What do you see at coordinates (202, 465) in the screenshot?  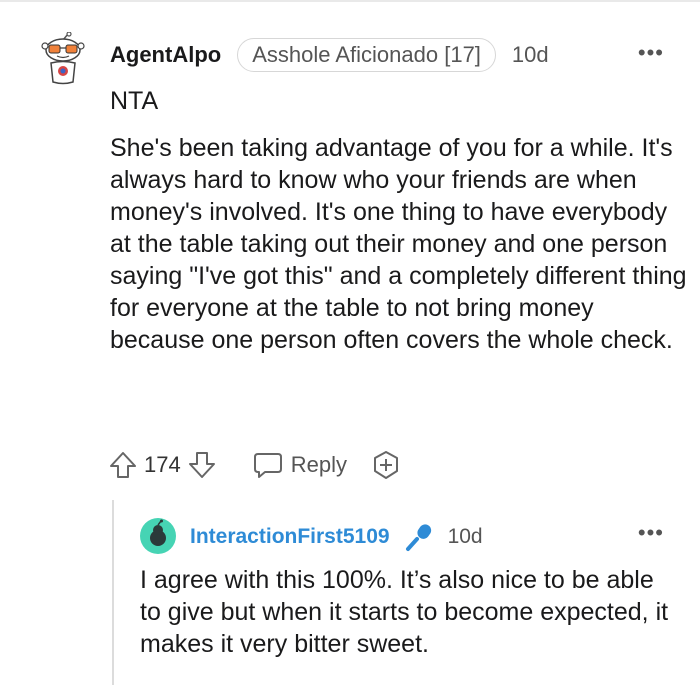 I see `downvote-icon` at bounding box center [202, 465].